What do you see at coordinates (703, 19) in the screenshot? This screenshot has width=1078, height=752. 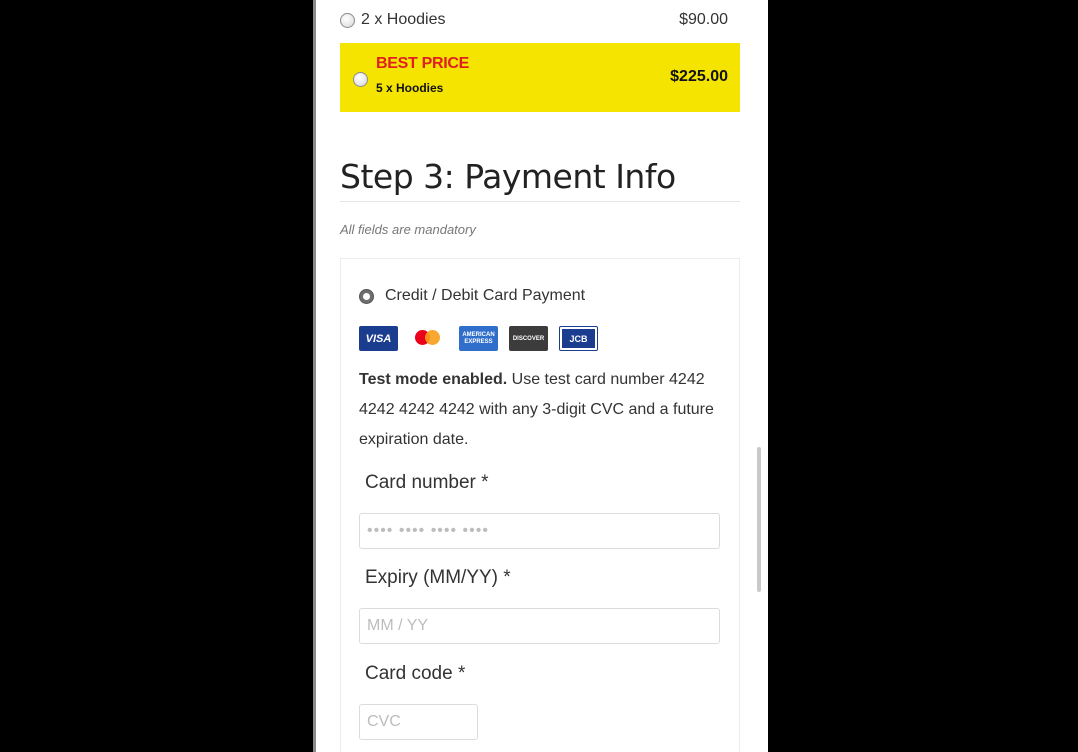 I see `offer-price: $90.00` at bounding box center [703, 19].